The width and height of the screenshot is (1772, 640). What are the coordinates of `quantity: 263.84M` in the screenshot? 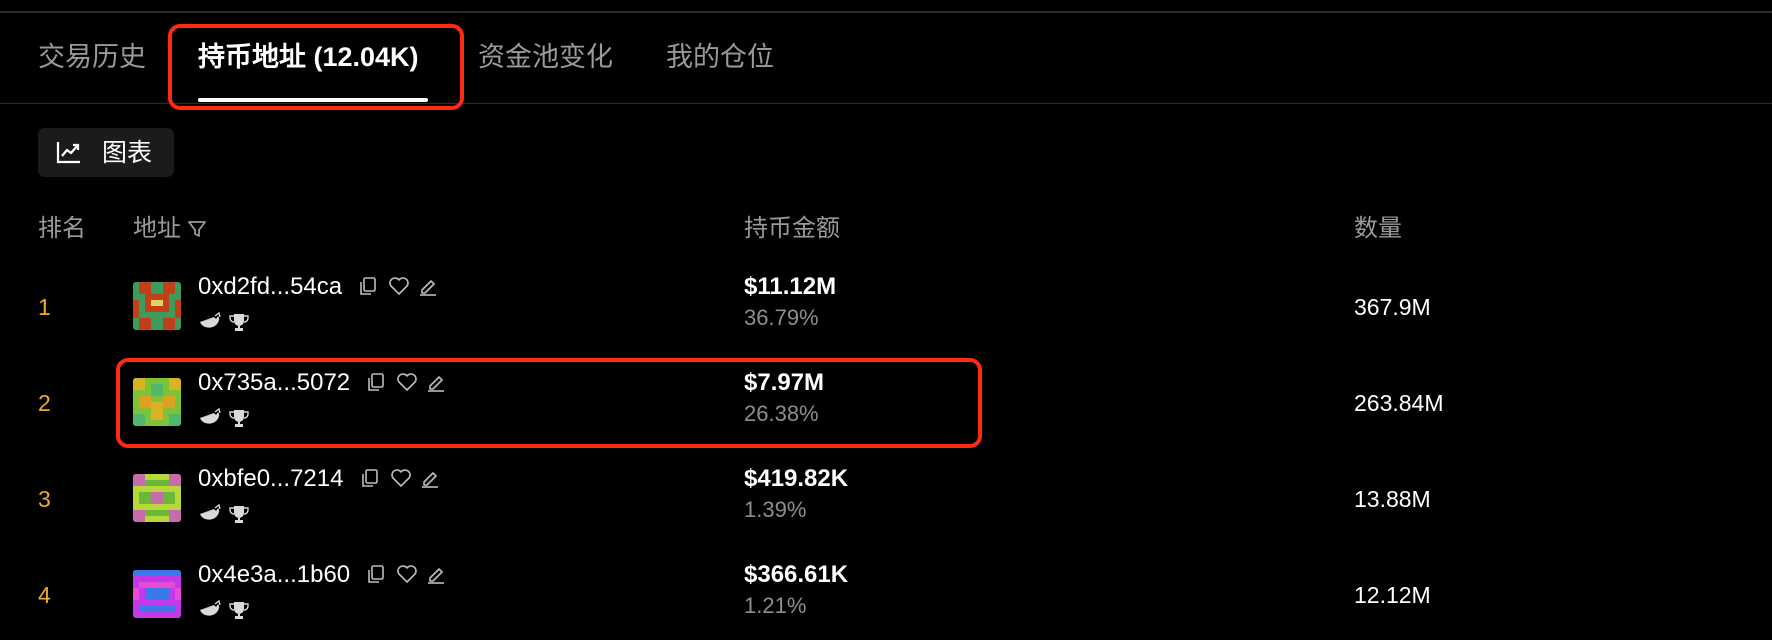 It's located at (1399, 403).